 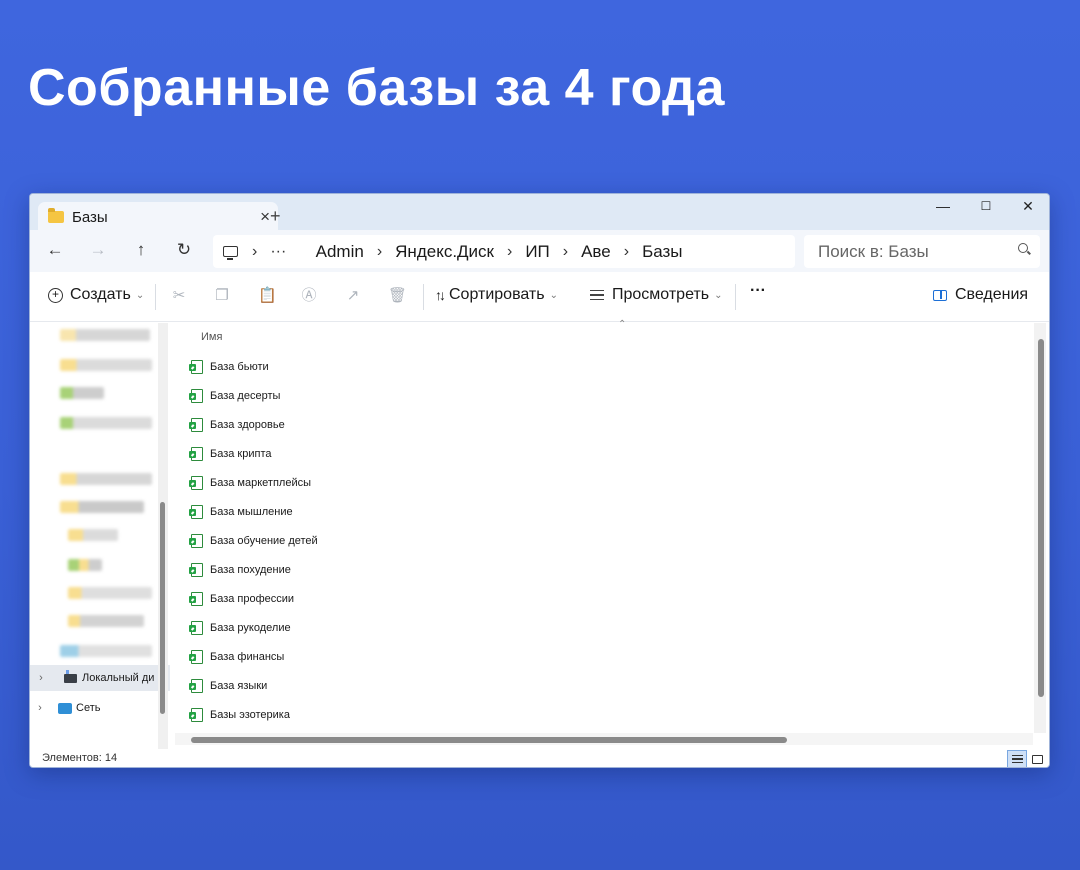 What do you see at coordinates (158, 217) in the screenshot?
I see `tab-bazy: Базы ×` at bounding box center [158, 217].